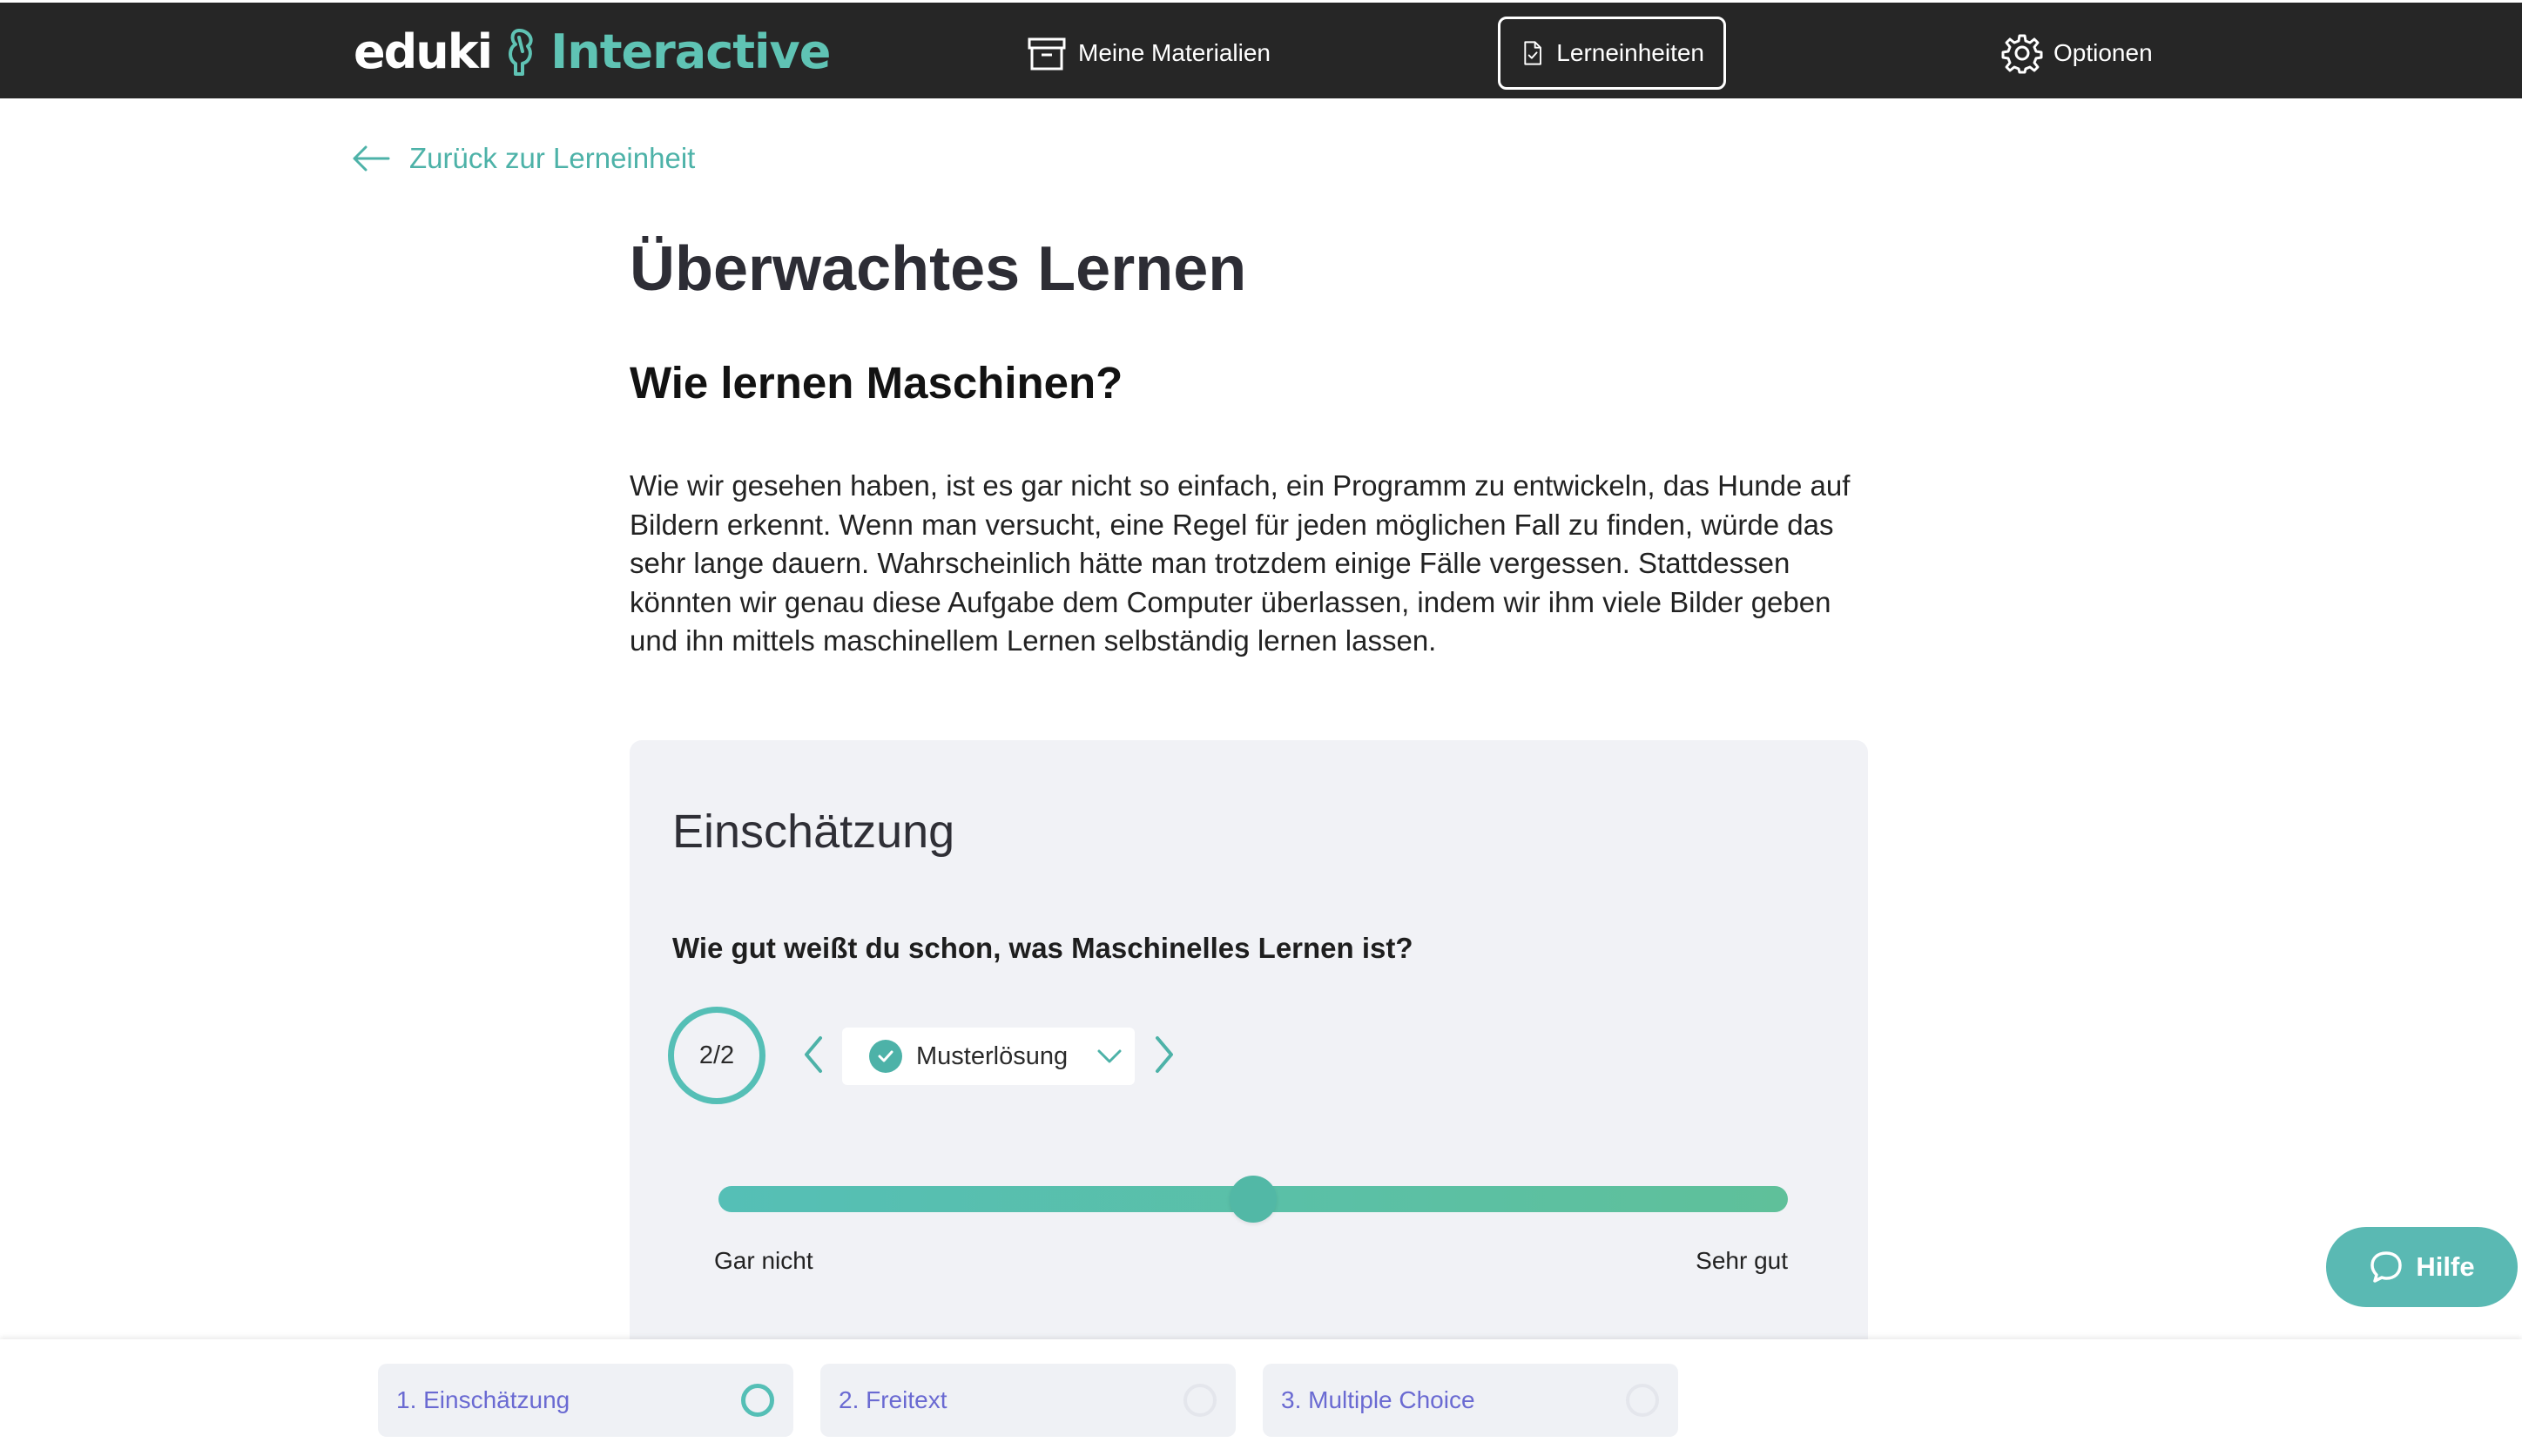 This screenshot has height=1456, width=2522. I want to click on back-to-learning-unit-link: Zurück zur Lerneinheit, so click(523, 158).